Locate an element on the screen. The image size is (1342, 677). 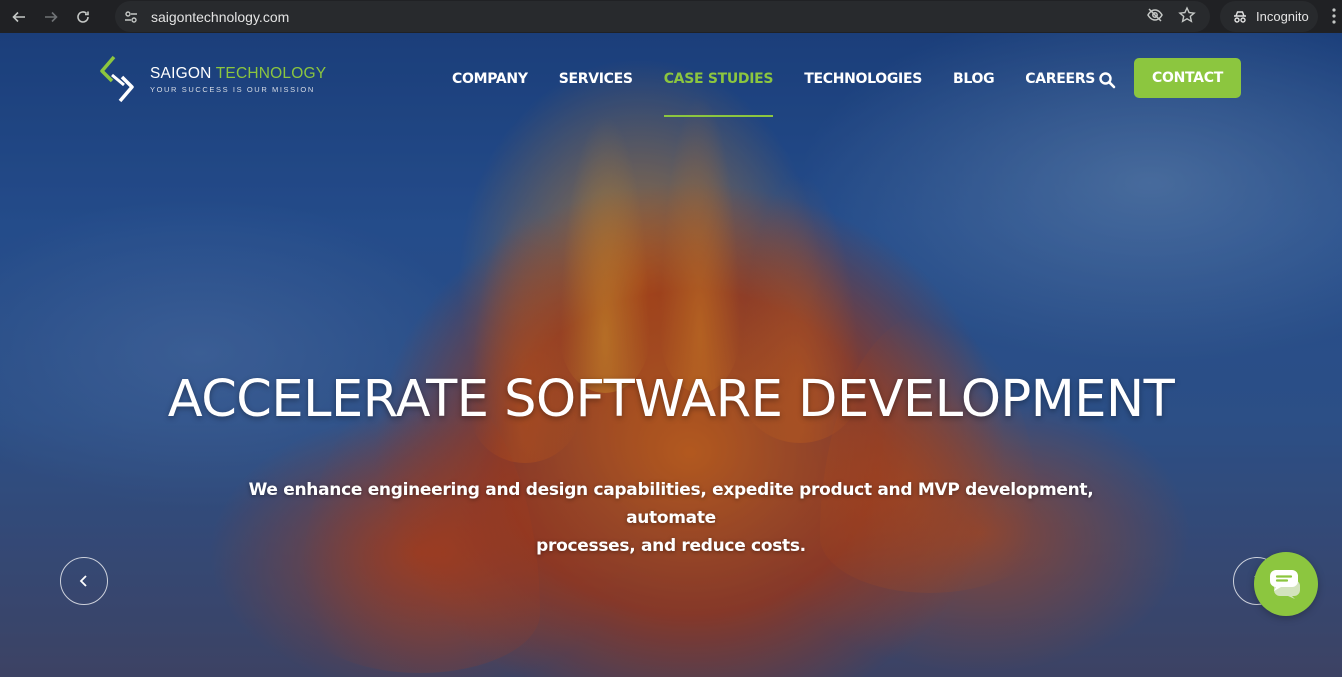
search-icon is located at coordinates (1107, 80).